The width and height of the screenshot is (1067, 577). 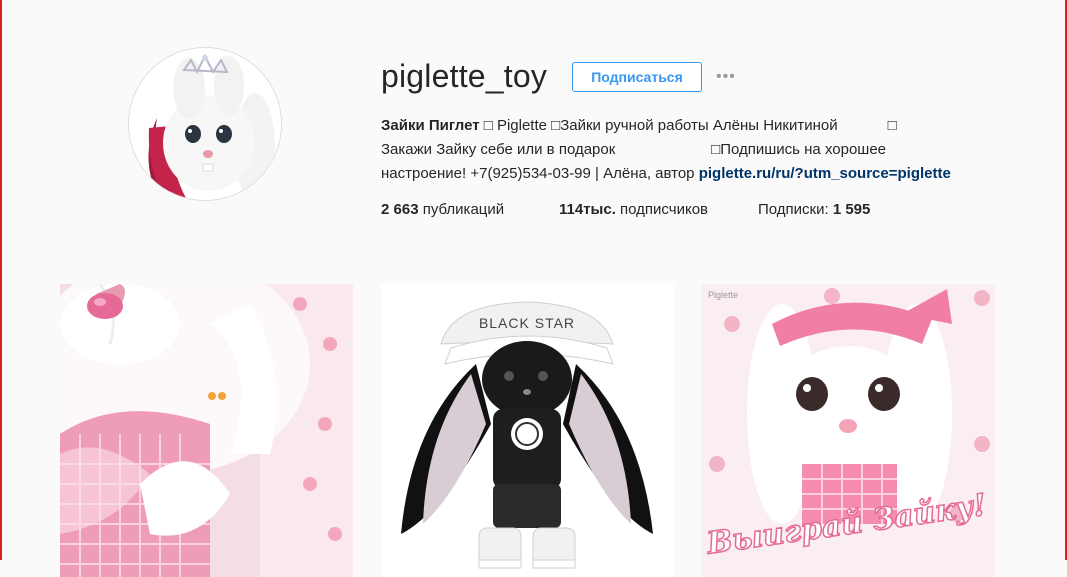 What do you see at coordinates (795, 209) in the screenshot?
I see `following-label: Подписки:` at bounding box center [795, 209].